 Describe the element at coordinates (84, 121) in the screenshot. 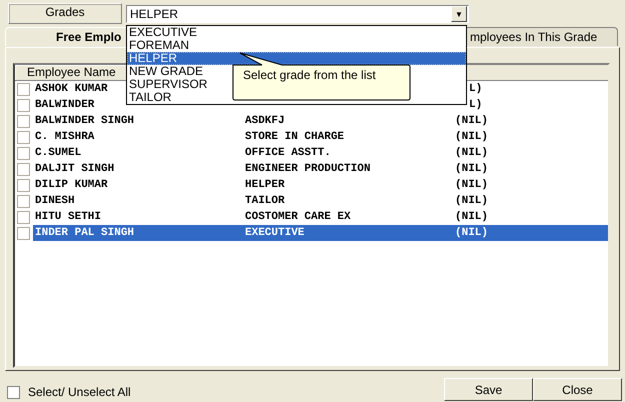

I see `table-cell: BALWINDER SINGH` at that location.